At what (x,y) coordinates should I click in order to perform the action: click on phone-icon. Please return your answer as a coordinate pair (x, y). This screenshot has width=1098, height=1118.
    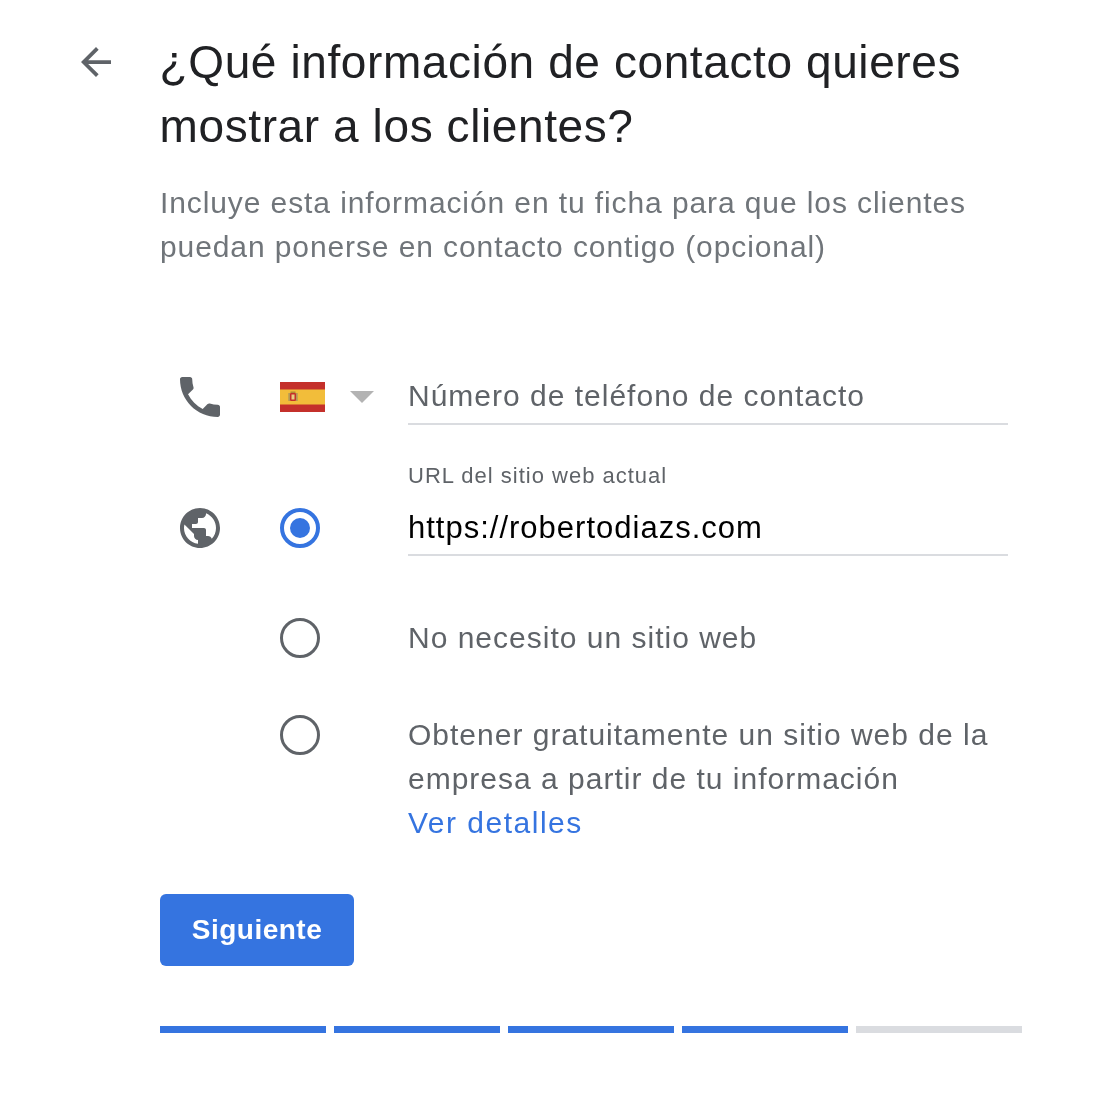
    Looking at the image, I should click on (200, 397).